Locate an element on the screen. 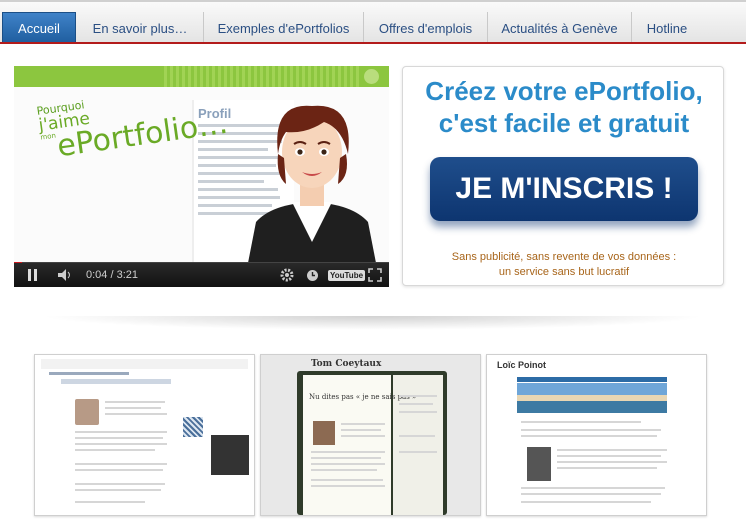 This screenshot has width=746, height=531. youtube-logo: YouTube is located at coordinates (347, 275).